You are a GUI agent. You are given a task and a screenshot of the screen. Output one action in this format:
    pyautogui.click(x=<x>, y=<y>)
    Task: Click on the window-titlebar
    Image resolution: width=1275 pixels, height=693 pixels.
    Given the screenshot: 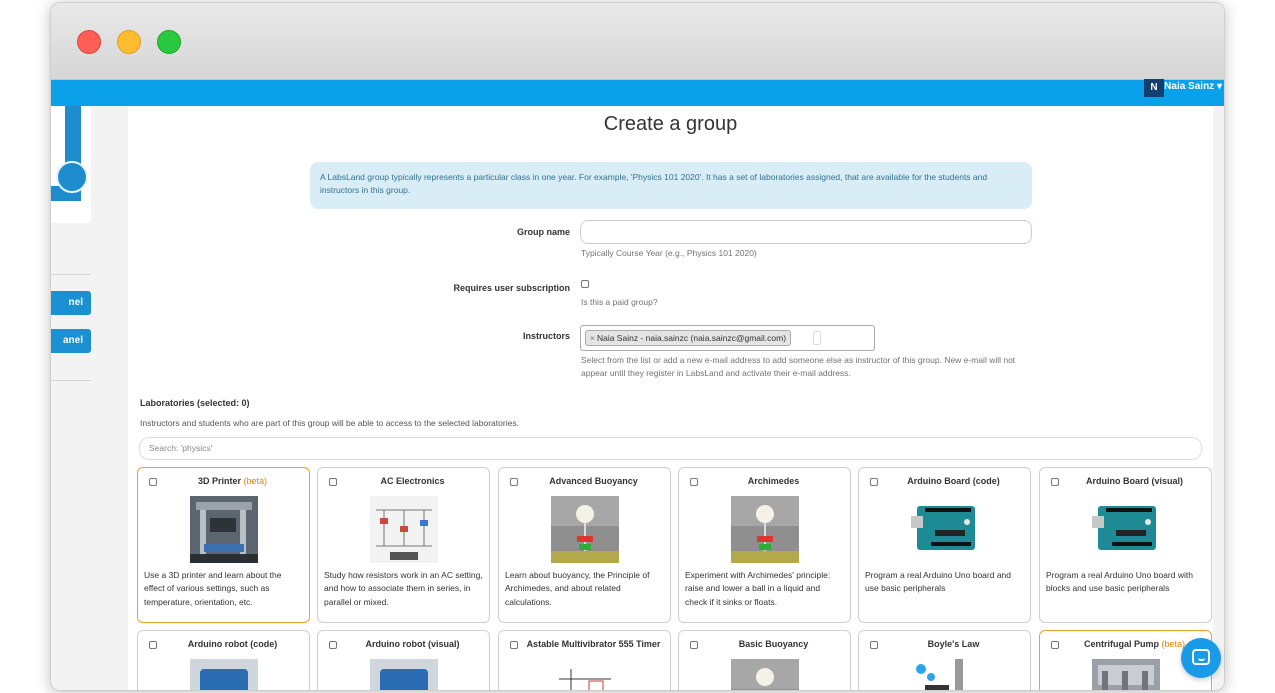 What is the action you would take?
    pyautogui.click(x=637, y=41)
    